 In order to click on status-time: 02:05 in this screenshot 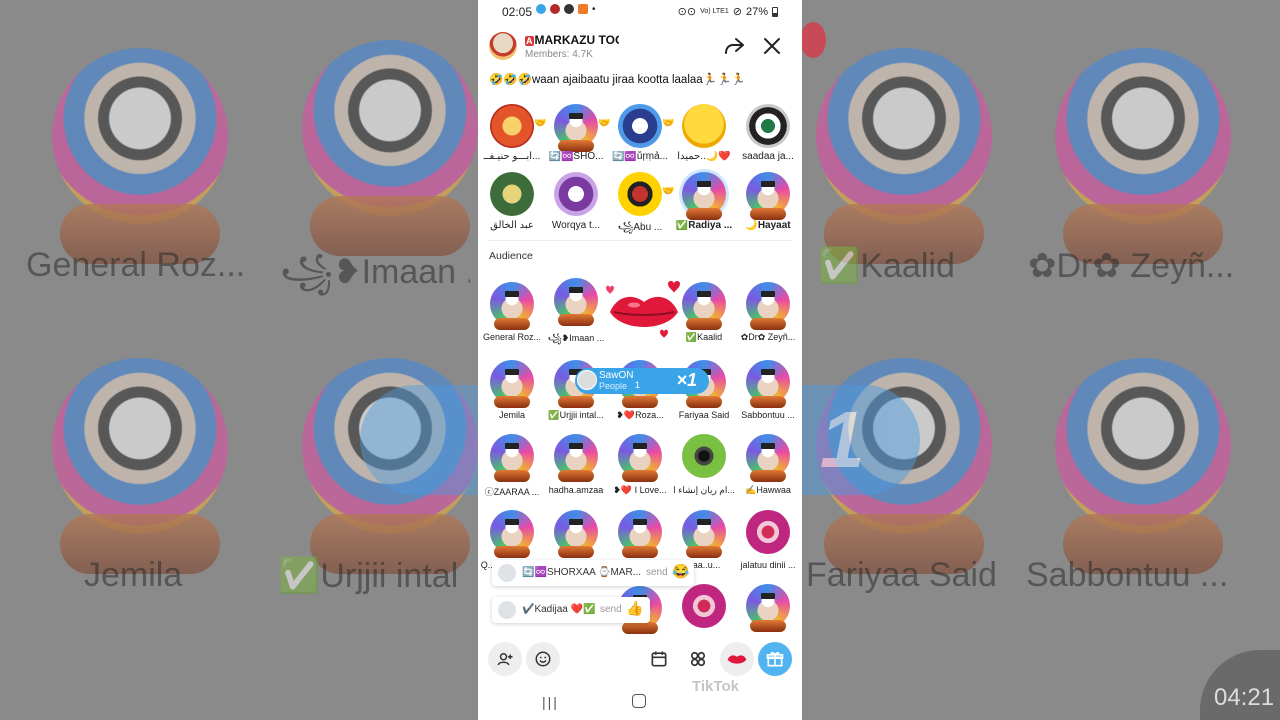, I will do `click(517, 12)`.